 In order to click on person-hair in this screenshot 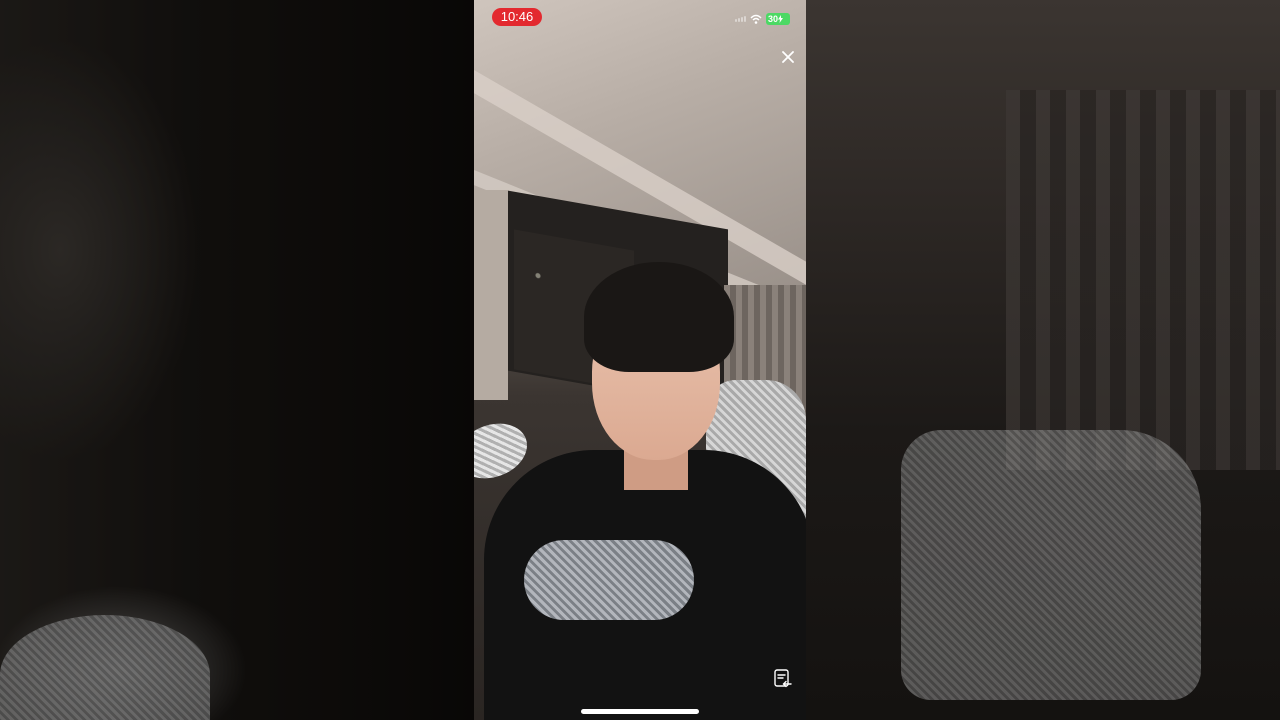, I will do `click(659, 317)`.